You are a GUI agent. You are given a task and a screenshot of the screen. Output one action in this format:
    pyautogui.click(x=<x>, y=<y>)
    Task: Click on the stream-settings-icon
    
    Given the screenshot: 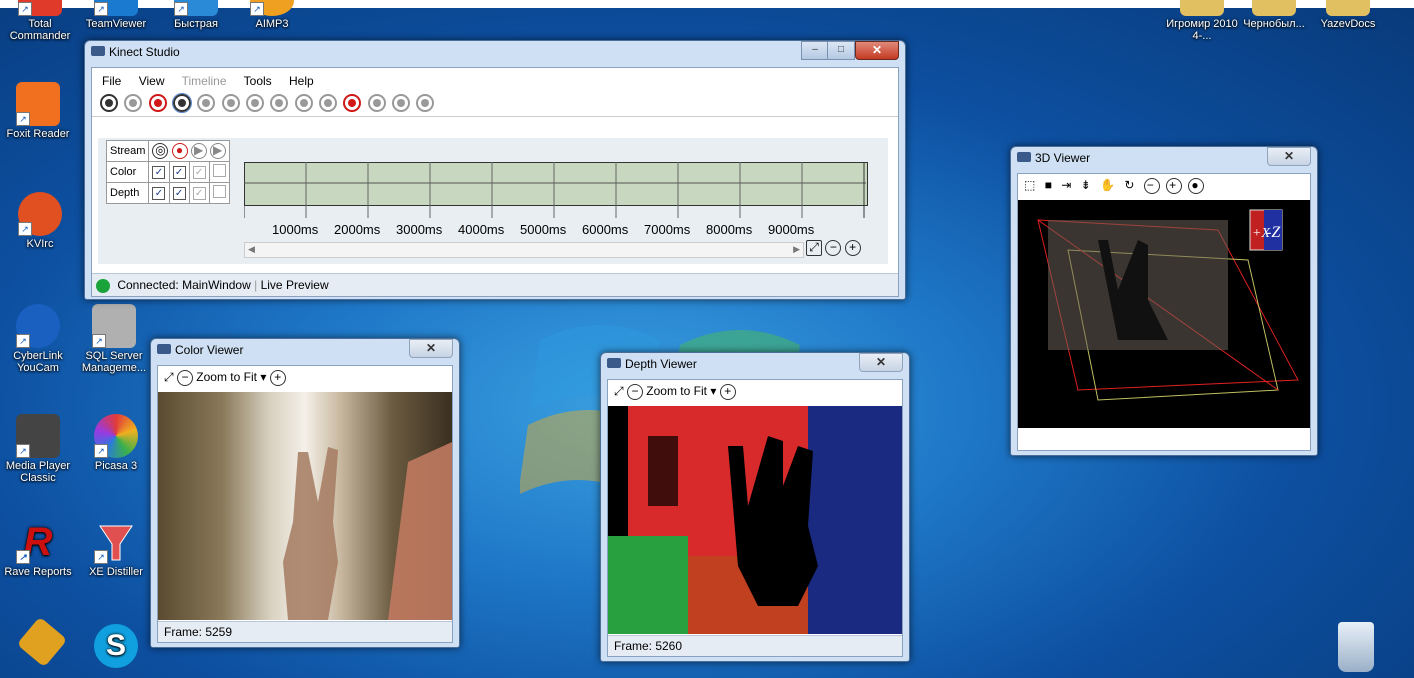 What is the action you would take?
    pyautogui.click(x=206, y=103)
    